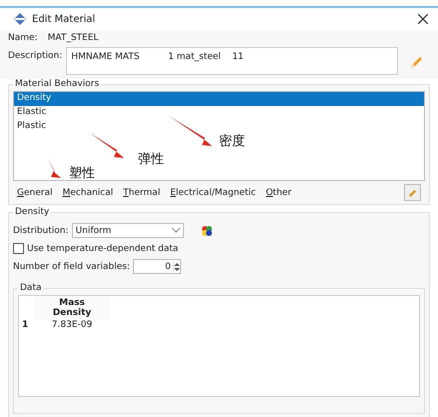  What do you see at coordinates (72, 308) in the screenshot?
I see `column-header: Mass Density` at bounding box center [72, 308].